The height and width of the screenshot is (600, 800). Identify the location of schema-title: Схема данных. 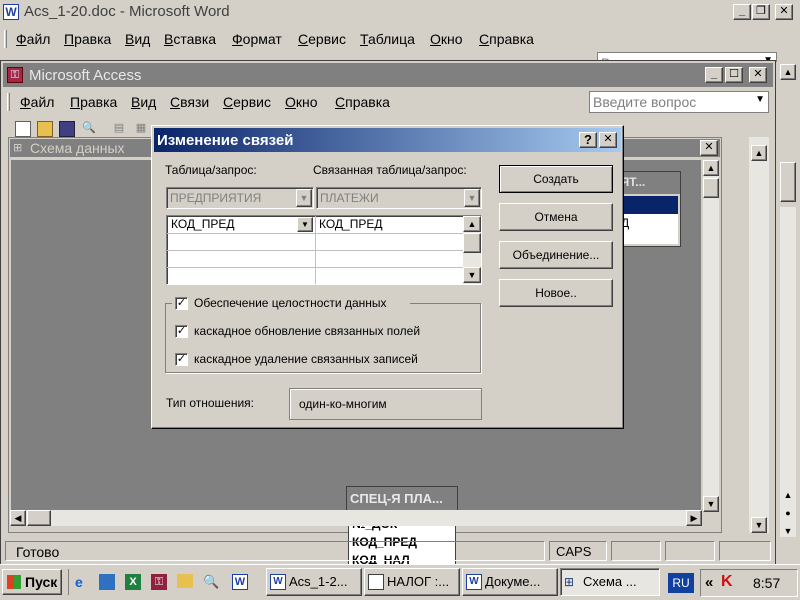
(77, 148).